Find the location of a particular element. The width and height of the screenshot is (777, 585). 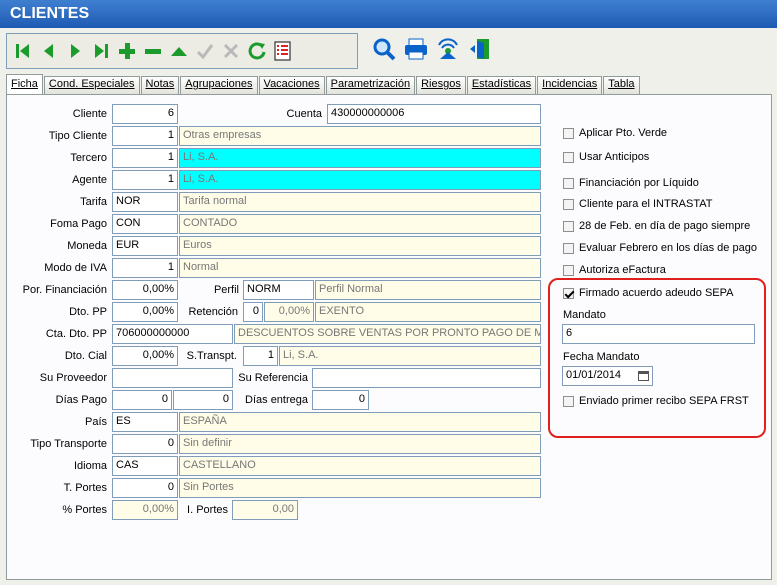

tab-riesgos: Riesgos is located at coordinates (441, 85).